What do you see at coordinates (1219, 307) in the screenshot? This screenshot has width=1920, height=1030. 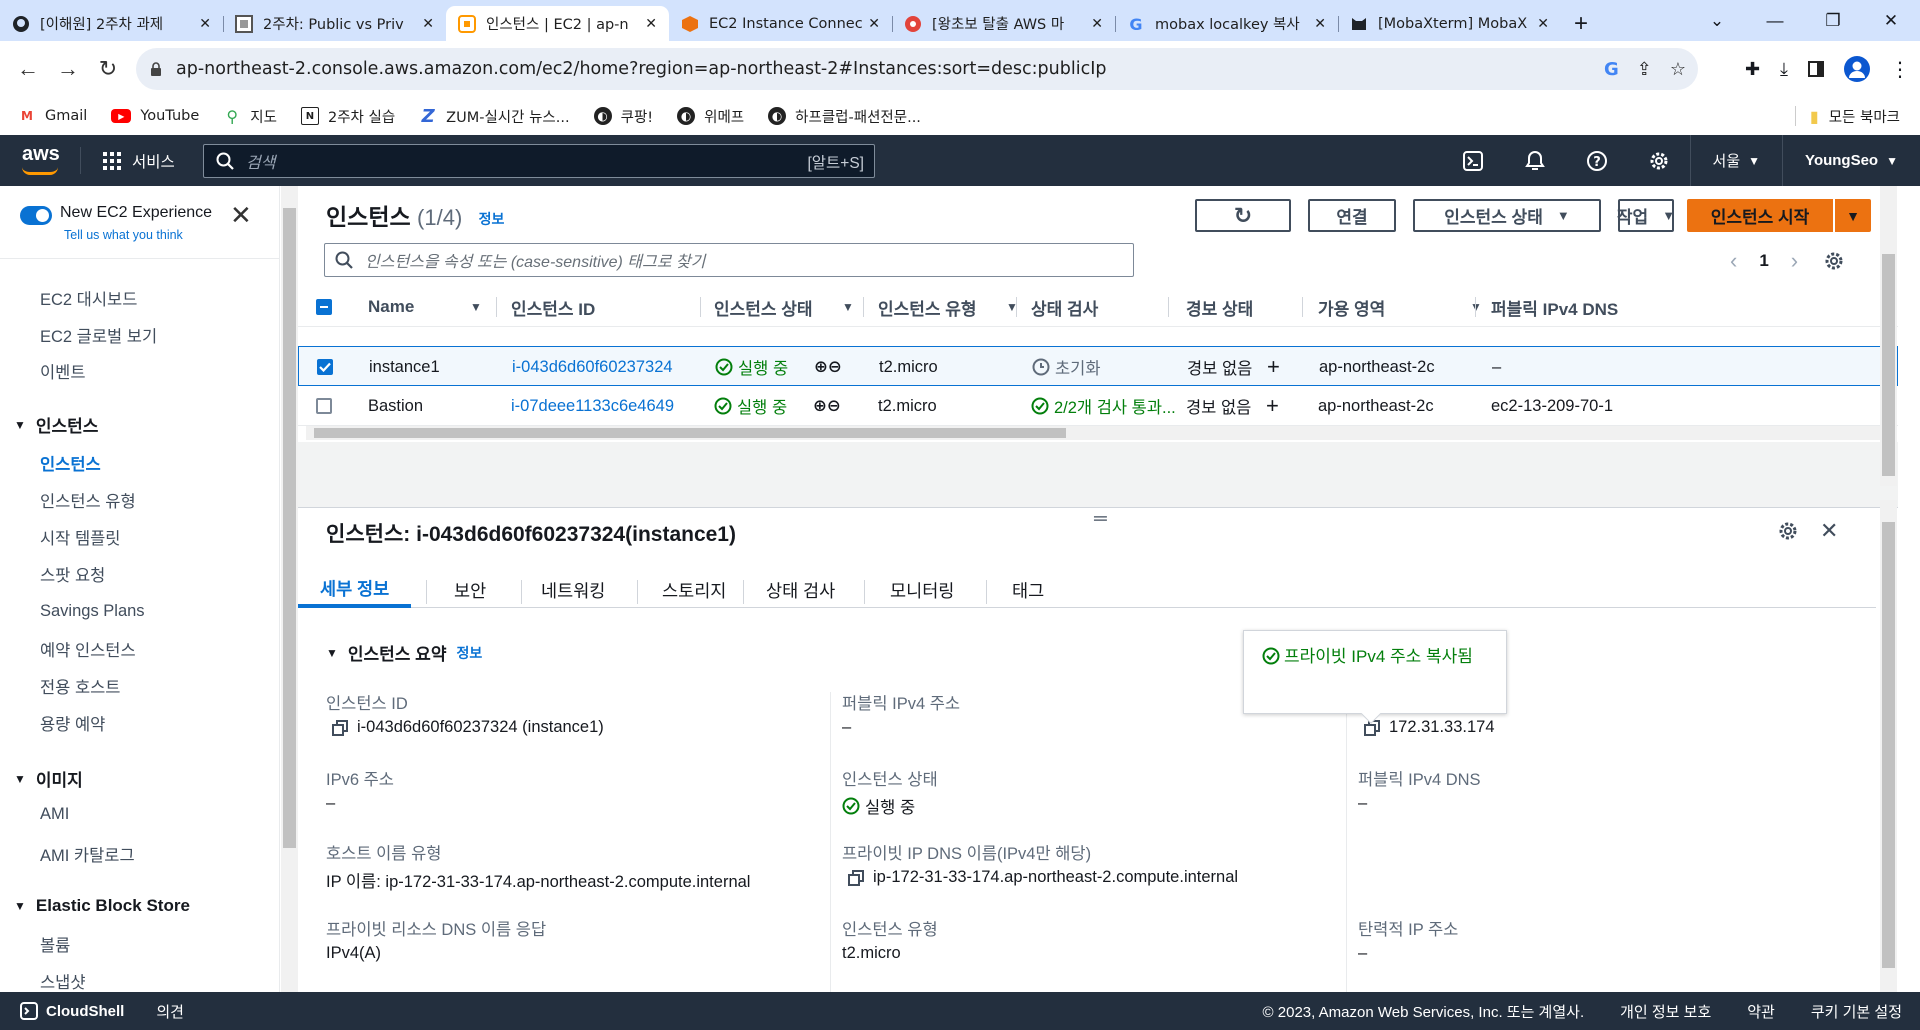 I see `col-alarm-status: 경보 상태` at bounding box center [1219, 307].